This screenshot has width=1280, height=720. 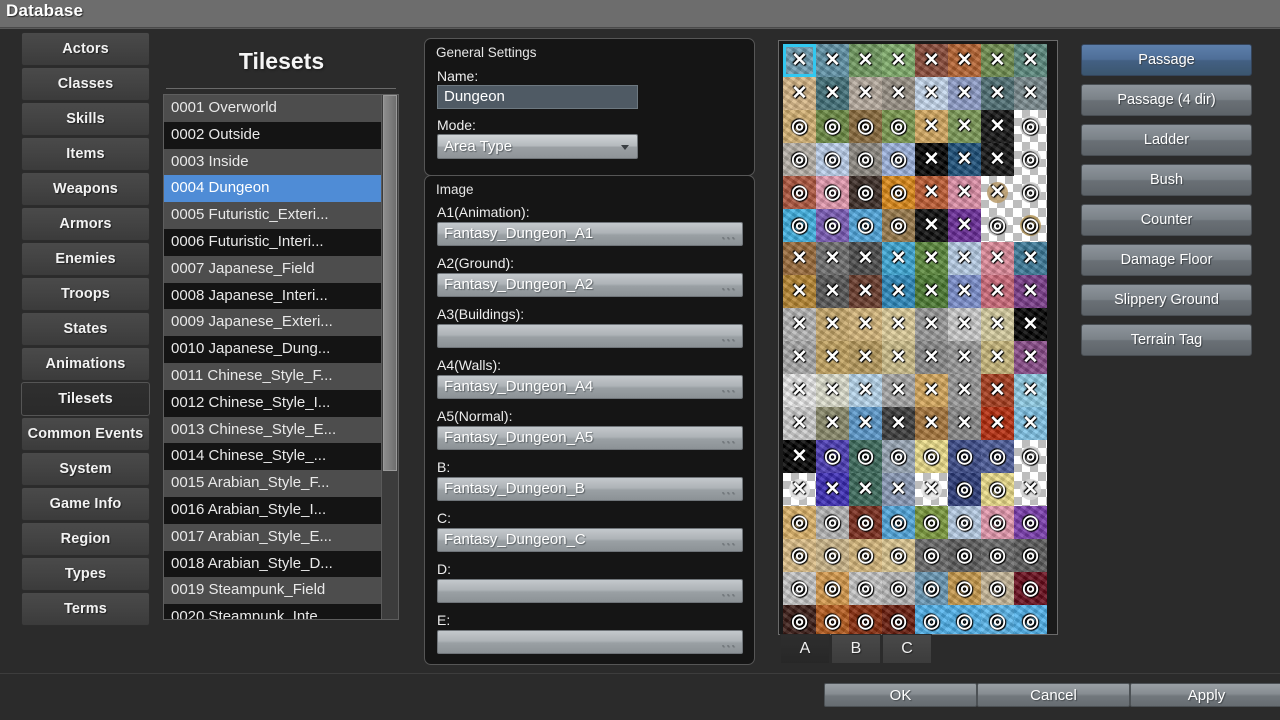 I want to click on tab-actors: Actors, so click(x=85, y=49).